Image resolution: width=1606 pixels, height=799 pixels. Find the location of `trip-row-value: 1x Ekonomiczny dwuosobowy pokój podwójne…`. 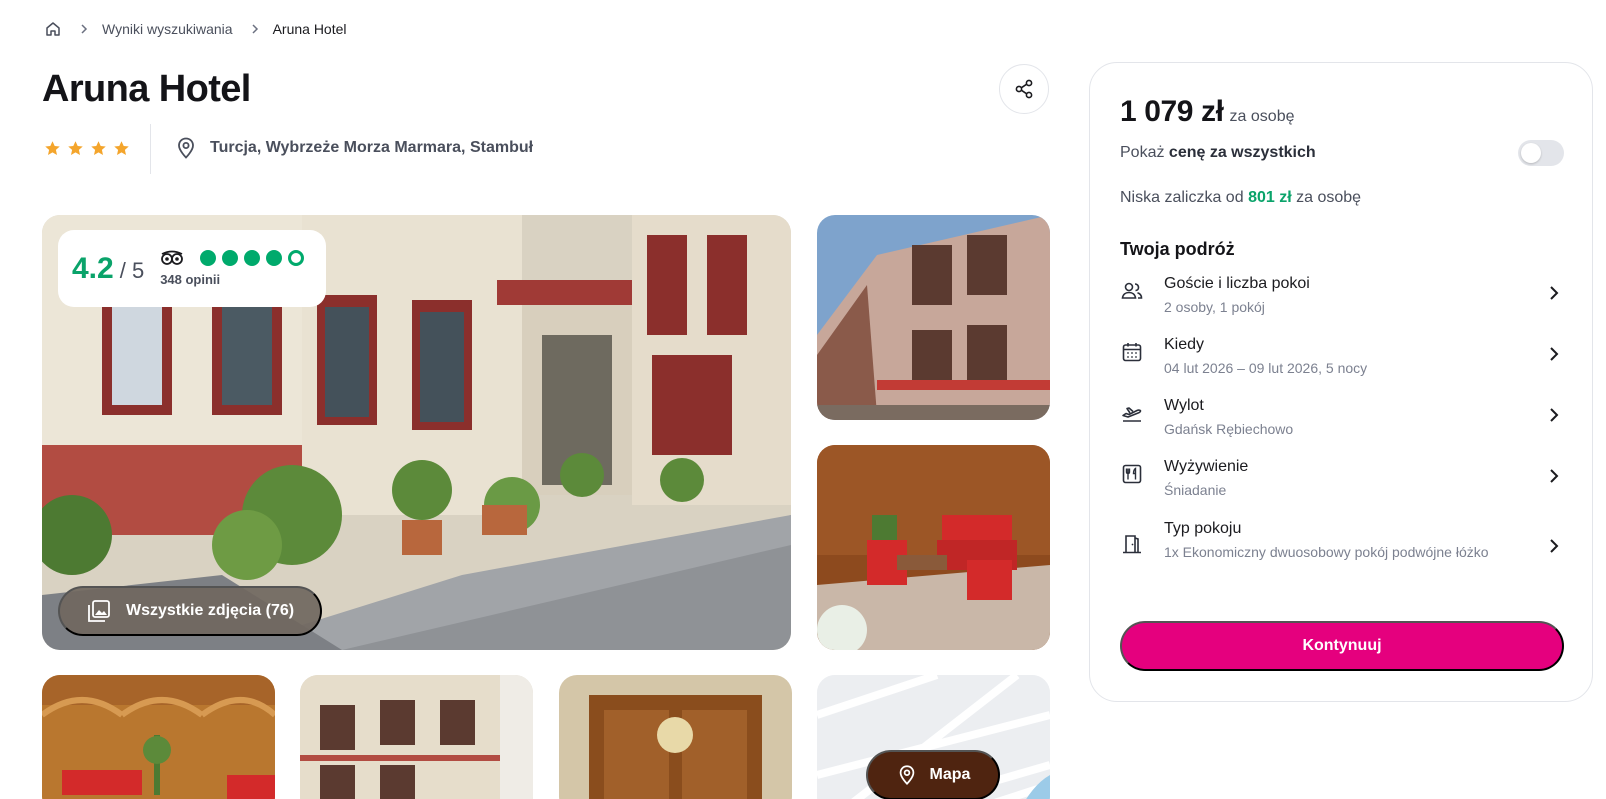

trip-row-value: 1x Ekonomiczny dwuosobowy pokój podwójne… is located at coordinates (1326, 552).